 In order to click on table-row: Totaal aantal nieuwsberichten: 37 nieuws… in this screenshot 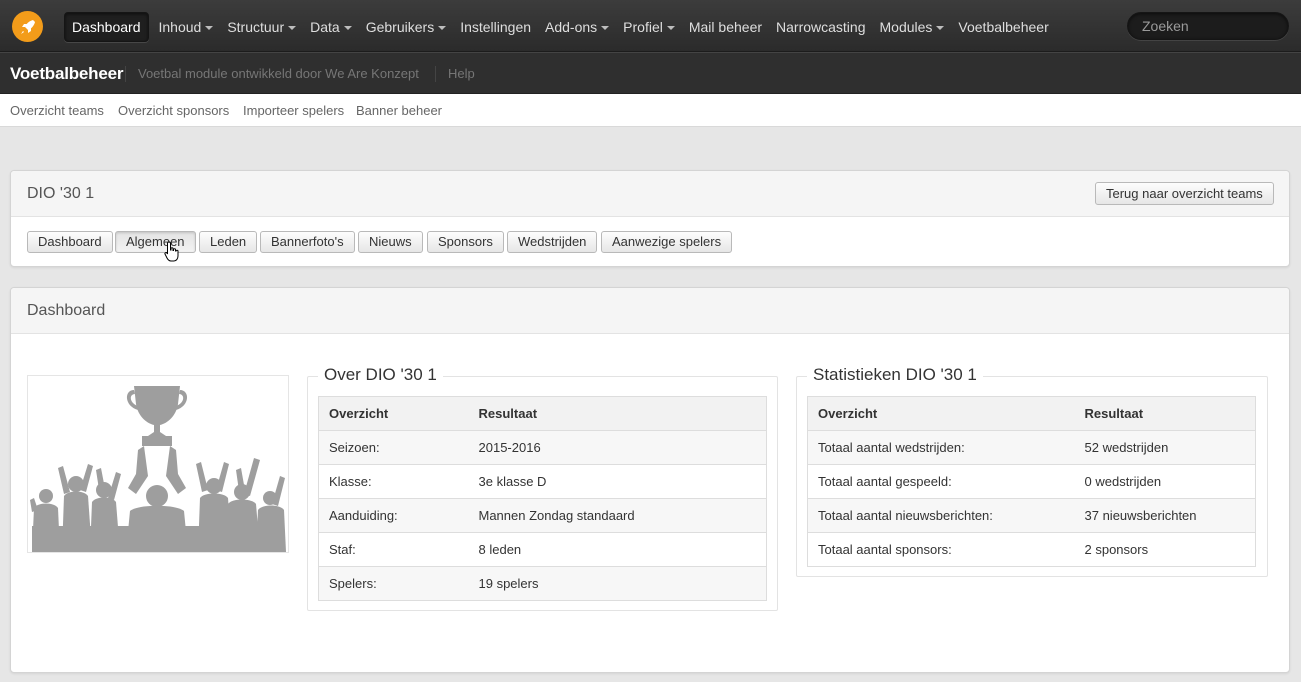, I will do `click(1031, 515)`.